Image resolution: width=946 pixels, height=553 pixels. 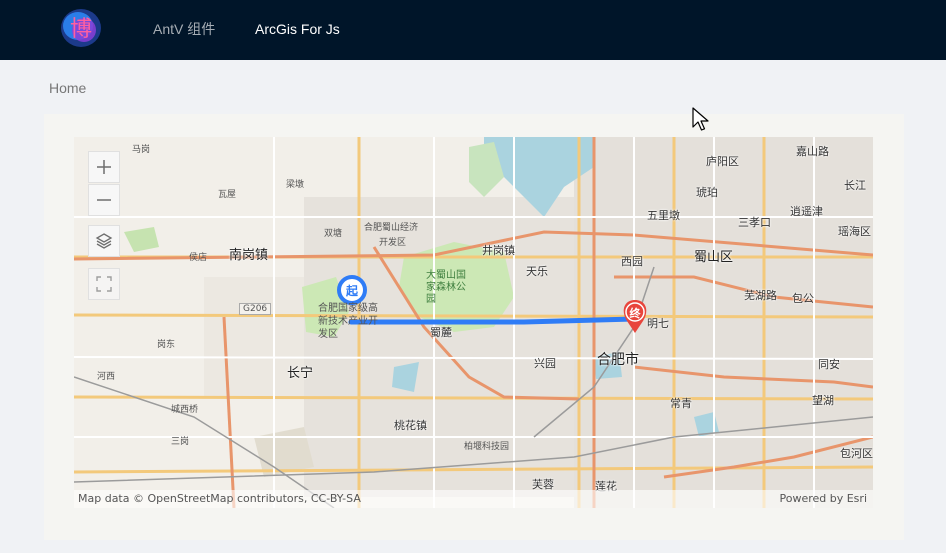 What do you see at coordinates (714, 257) in the screenshot?
I see `map-label: 蜀山区` at bounding box center [714, 257].